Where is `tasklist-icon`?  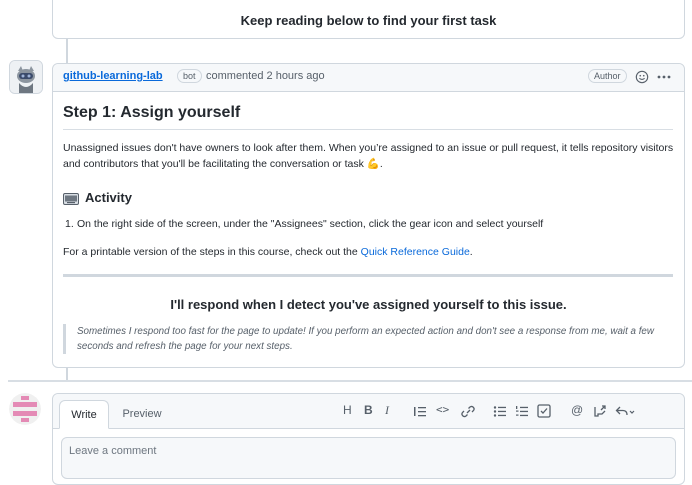 tasklist-icon is located at coordinates (544, 411).